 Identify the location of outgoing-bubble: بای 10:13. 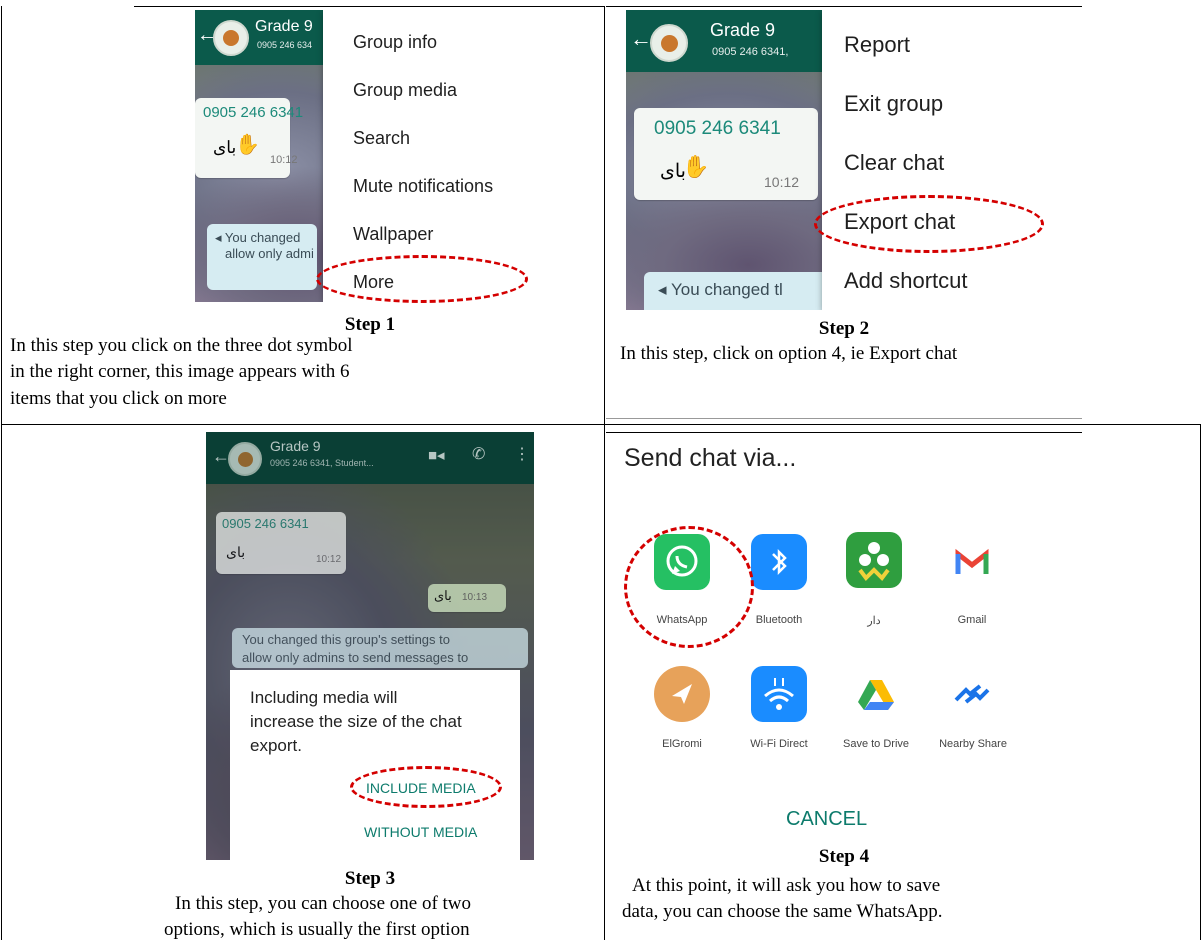
(467, 598).